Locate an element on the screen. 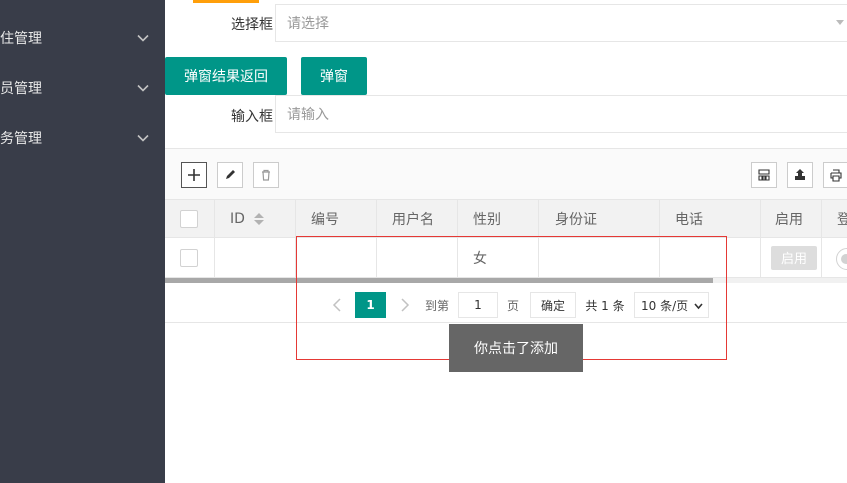 The width and height of the screenshot is (847, 483). sidebar-item-staff: 员管理 is located at coordinates (82, 88).